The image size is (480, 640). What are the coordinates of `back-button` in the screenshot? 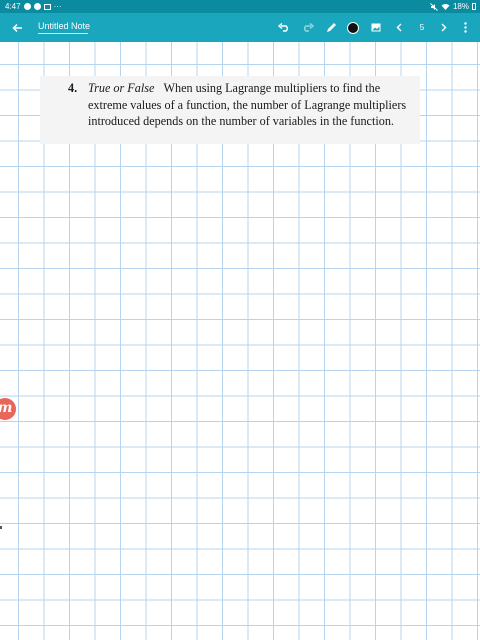 It's located at (17, 27).